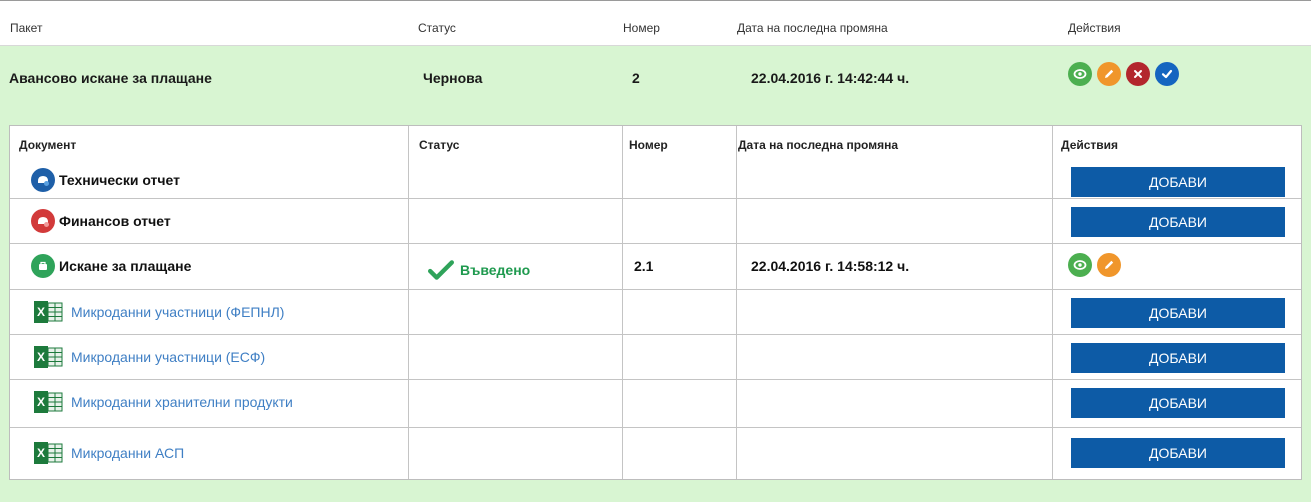  What do you see at coordinates (830, 78) in the screenshot?
I see `package-last-modified: 22.04.2016 г. 14:42:44 ч.` at bounding box center [830, 78].